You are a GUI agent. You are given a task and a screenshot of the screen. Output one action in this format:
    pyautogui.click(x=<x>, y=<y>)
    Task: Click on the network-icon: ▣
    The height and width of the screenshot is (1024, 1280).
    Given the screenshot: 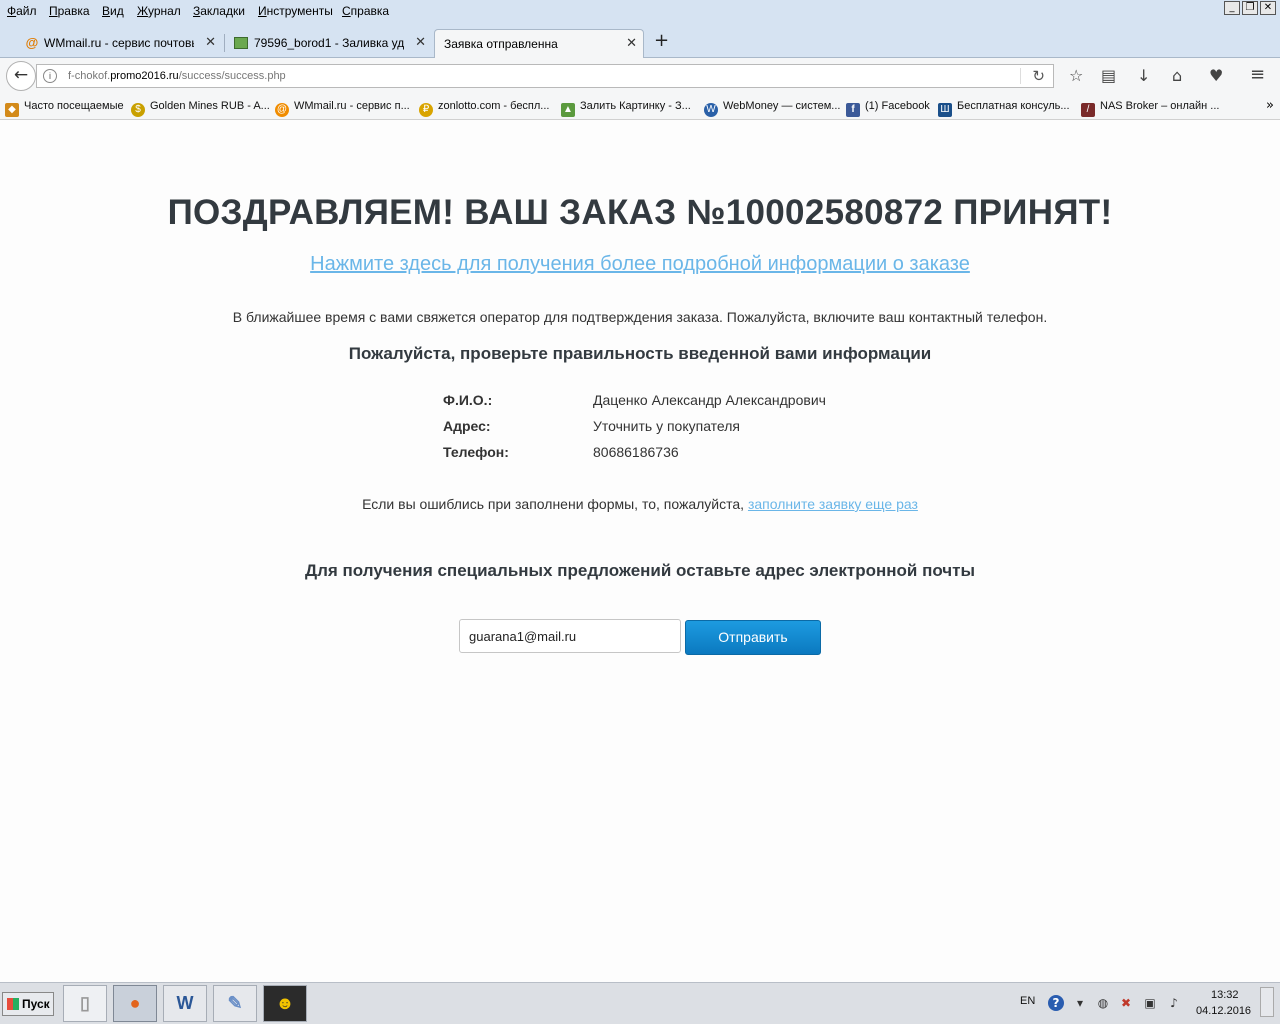 What is the action you would take?
    pyautogui.click(x=1150, y=1003)
    